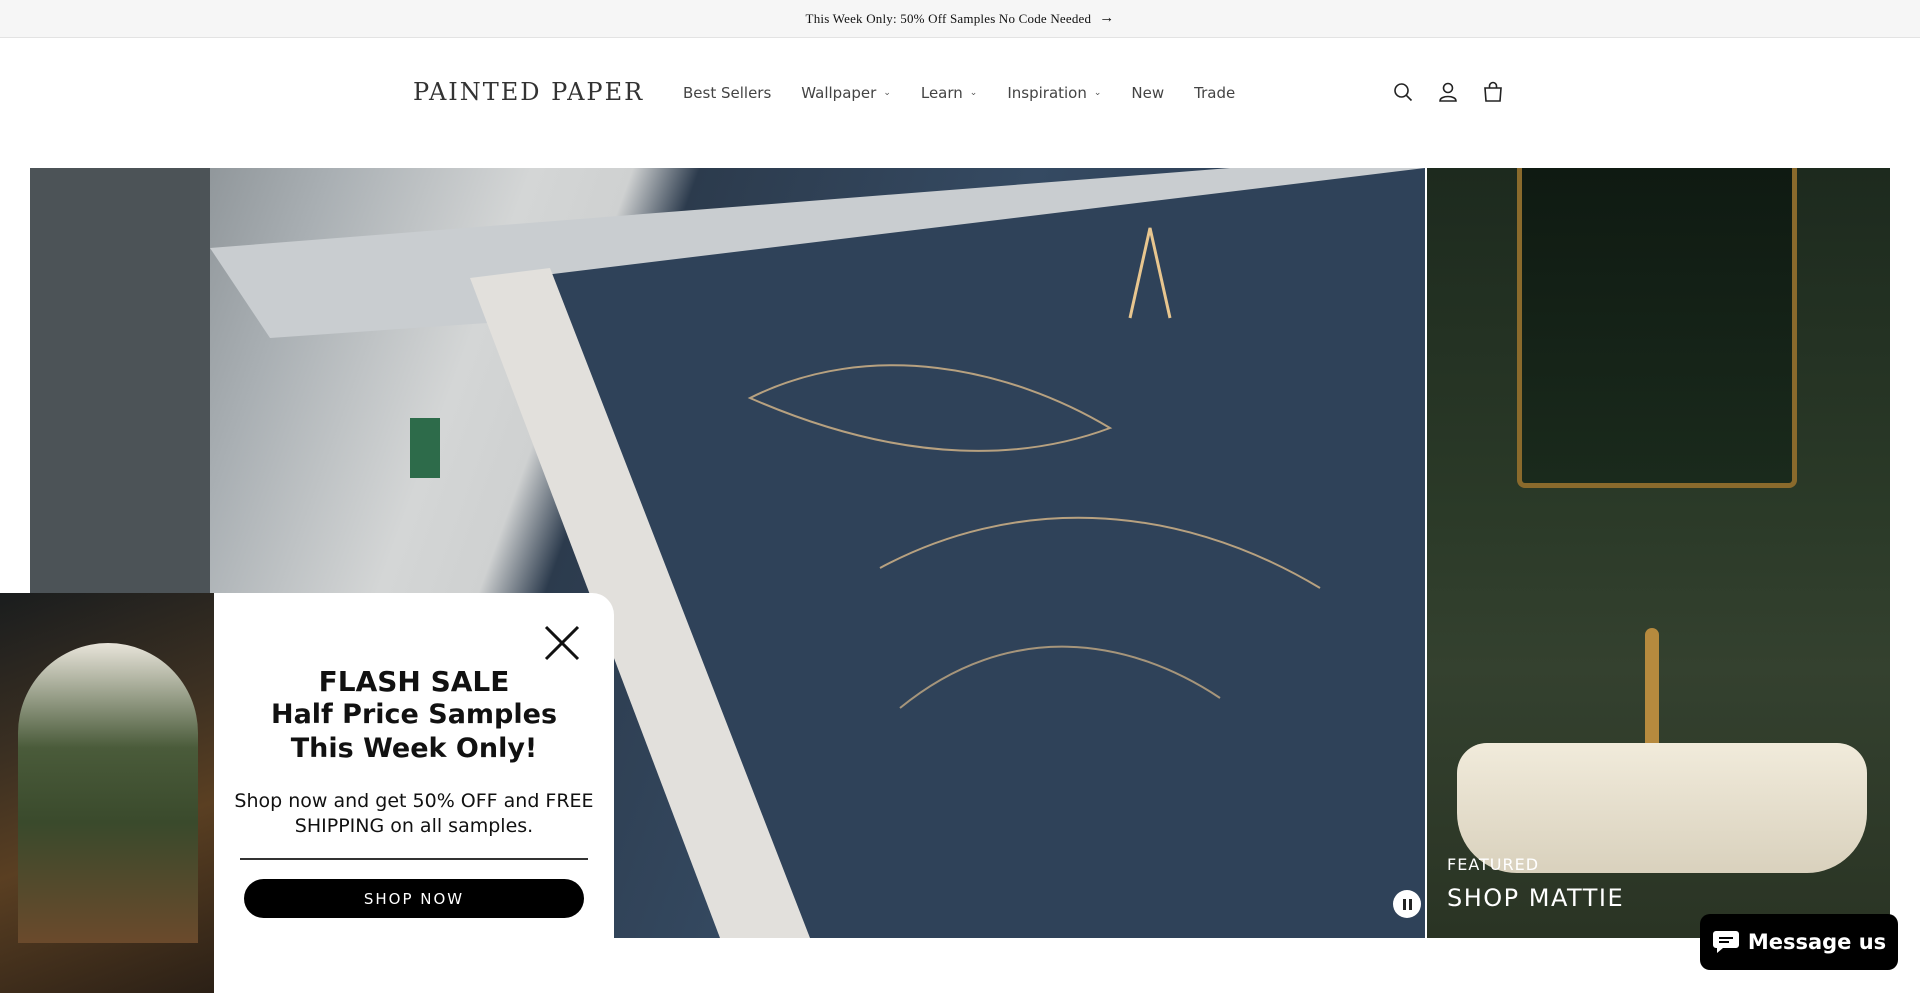  What do you see at coordinates (414, 714) in the screenshot?
I see `popup-heading-2: Half Price Samples` at bounding box center [414, 714].